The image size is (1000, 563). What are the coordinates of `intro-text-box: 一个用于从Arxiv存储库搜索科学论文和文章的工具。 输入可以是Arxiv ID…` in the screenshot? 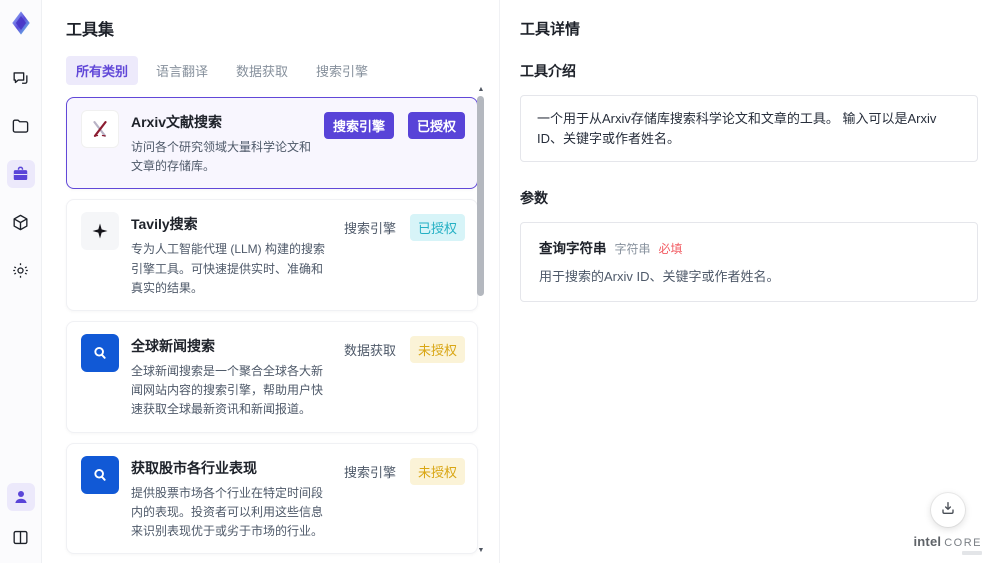 It's located at (749, 128).